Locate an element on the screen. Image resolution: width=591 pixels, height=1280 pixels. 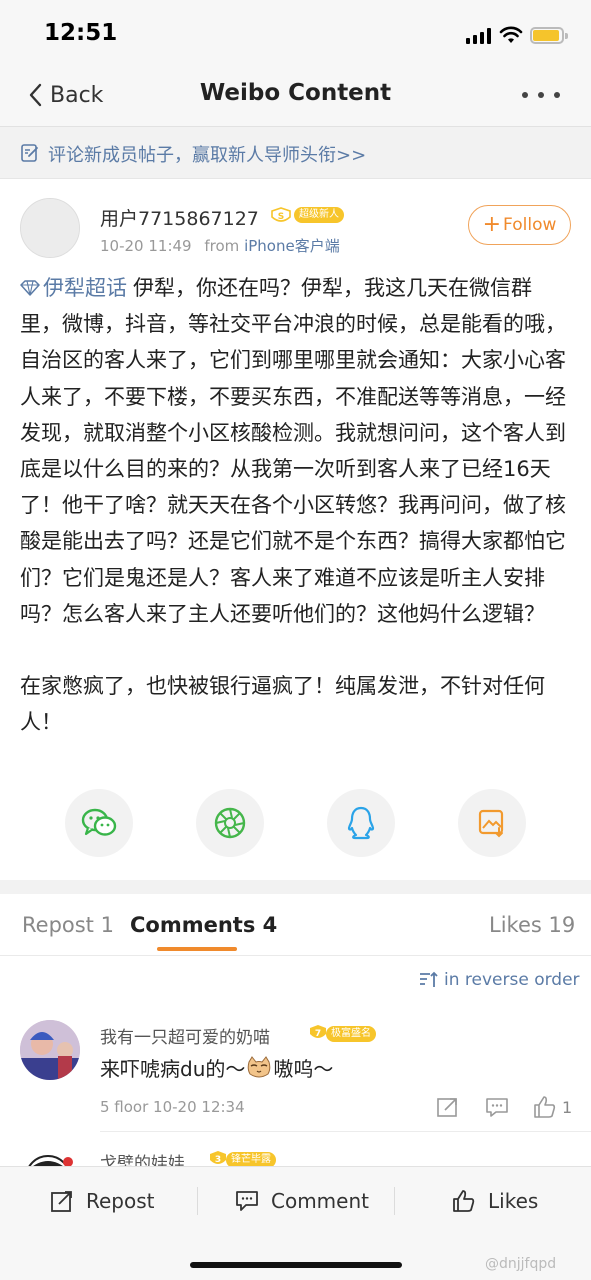
like-comment-icon is located at coordinates (545, 1107).